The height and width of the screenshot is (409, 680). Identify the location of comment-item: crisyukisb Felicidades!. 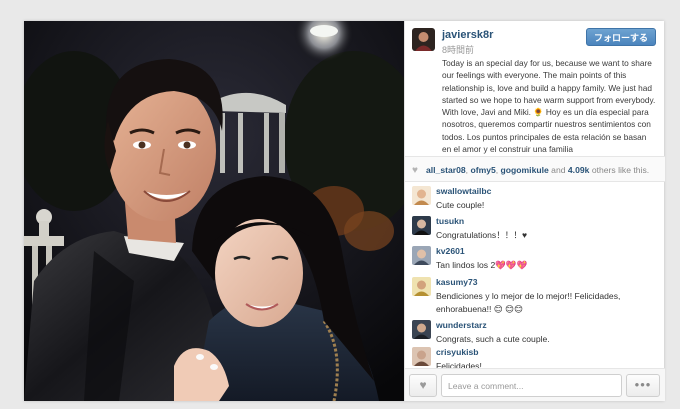
(535, 355).